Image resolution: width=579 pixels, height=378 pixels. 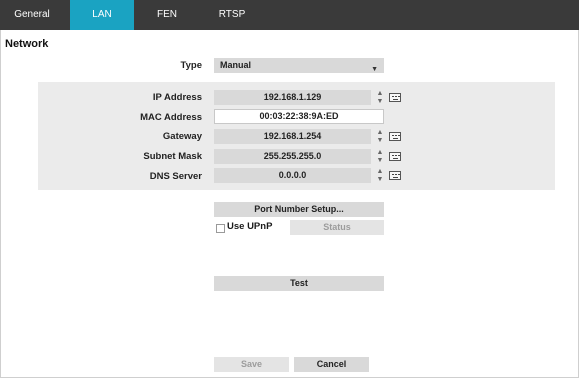 What do you see at coordinates (374, 69) in the screenshot?
I see `dropdown-arrow-icon: ▼` at bounding box center [374, 69].